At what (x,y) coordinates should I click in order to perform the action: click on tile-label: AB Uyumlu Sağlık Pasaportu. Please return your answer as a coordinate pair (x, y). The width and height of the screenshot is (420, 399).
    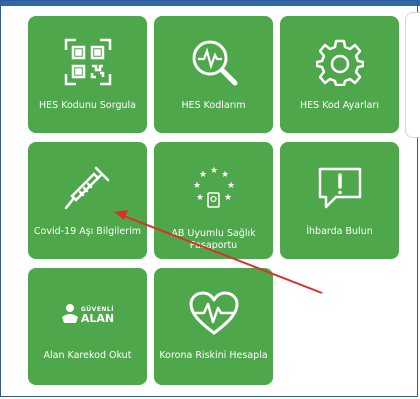
    Looking at the image, I should click on (213, 239).